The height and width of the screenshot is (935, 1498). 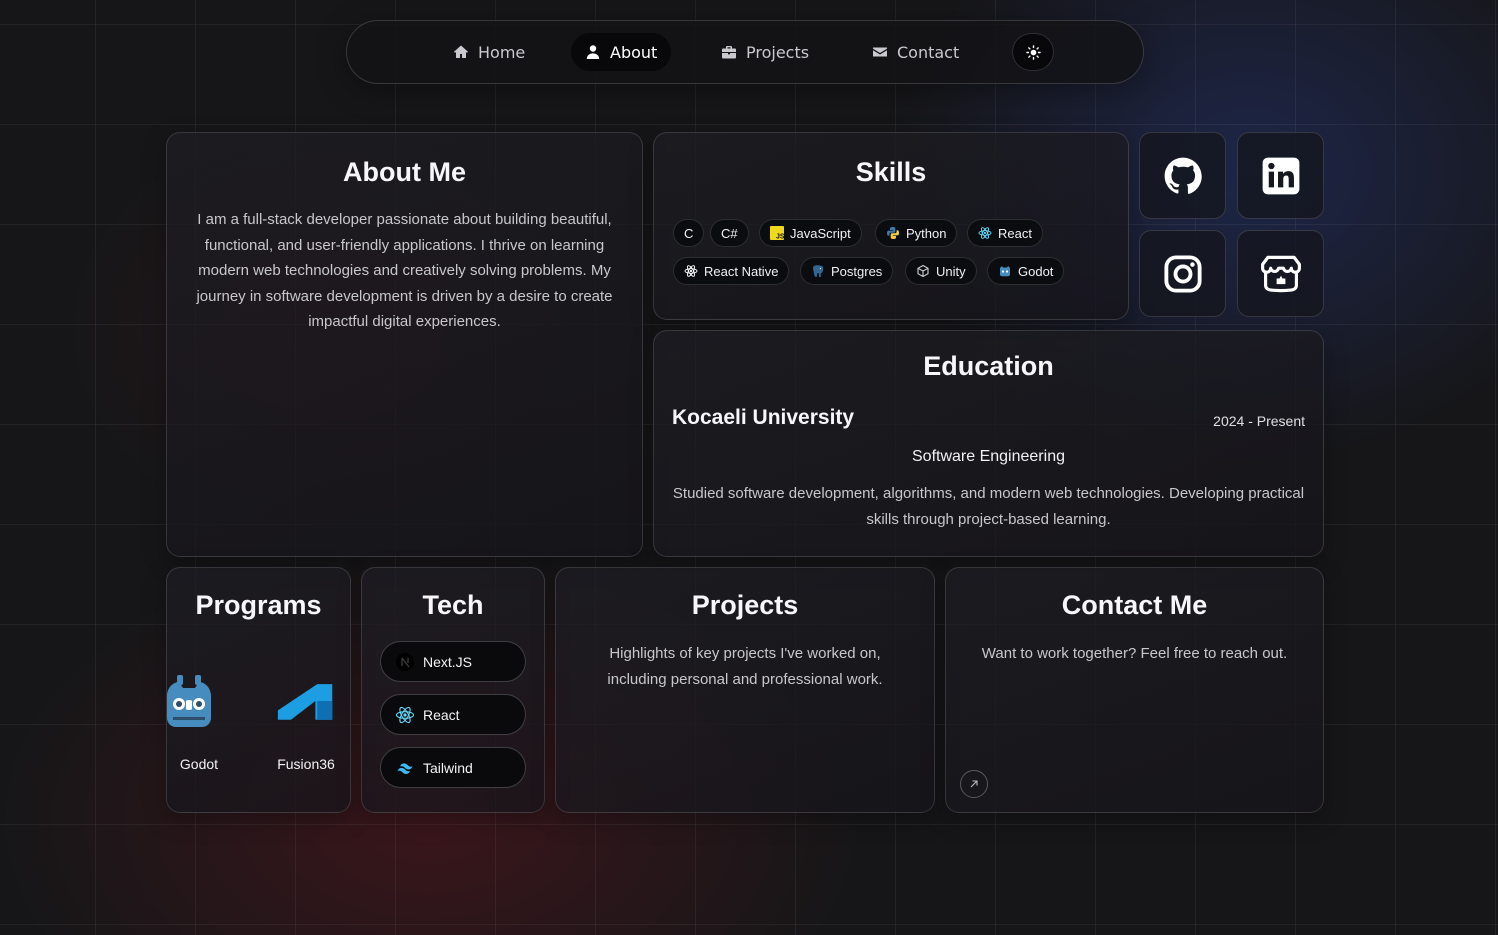 What do you see at coordinates (857, 271) in the screenshot?
I see `skill-label: Postgres` at bounding box center [857, 271].